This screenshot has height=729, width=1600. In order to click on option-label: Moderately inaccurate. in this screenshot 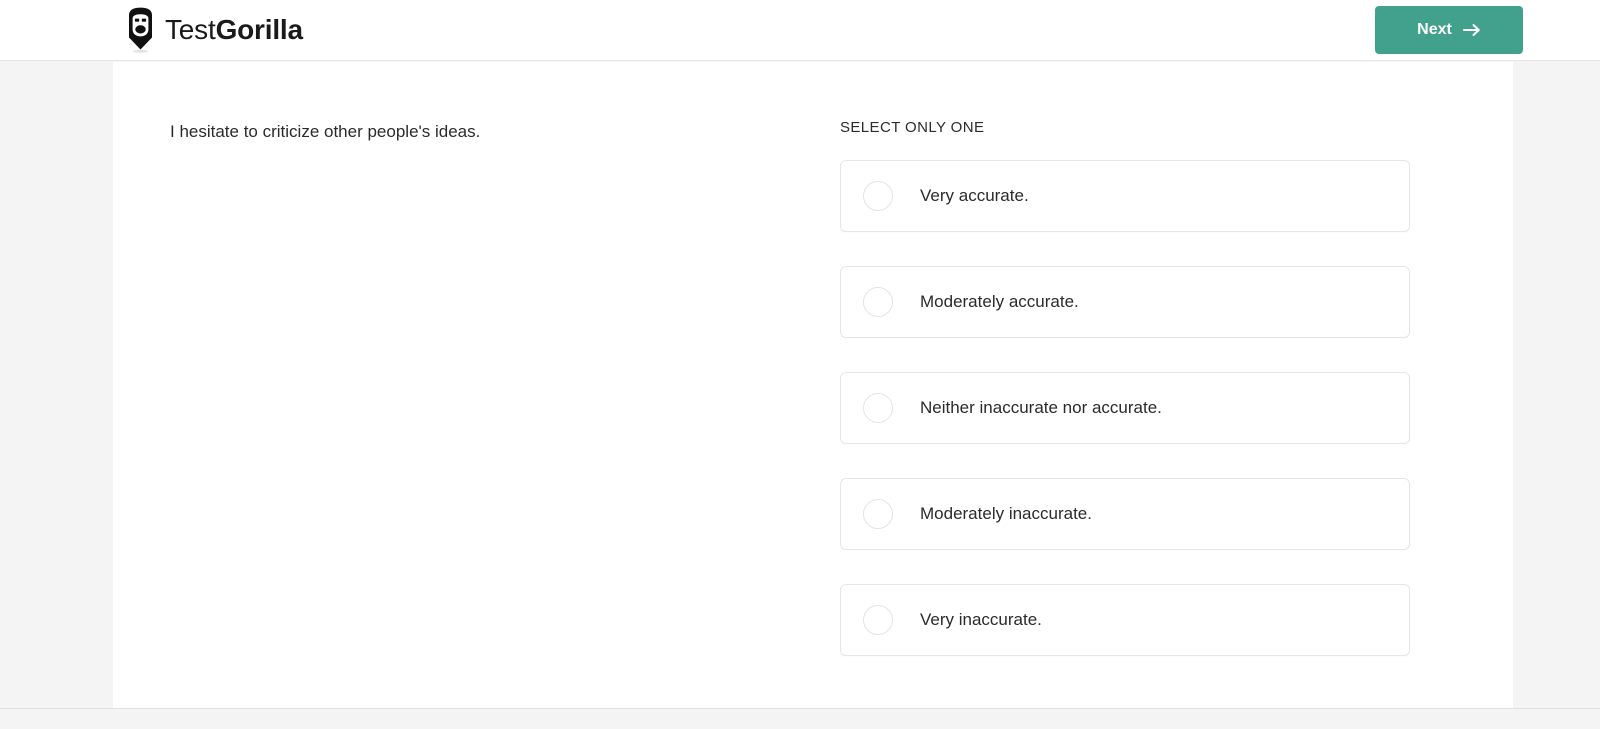, I will do `click(1006, 513)`.